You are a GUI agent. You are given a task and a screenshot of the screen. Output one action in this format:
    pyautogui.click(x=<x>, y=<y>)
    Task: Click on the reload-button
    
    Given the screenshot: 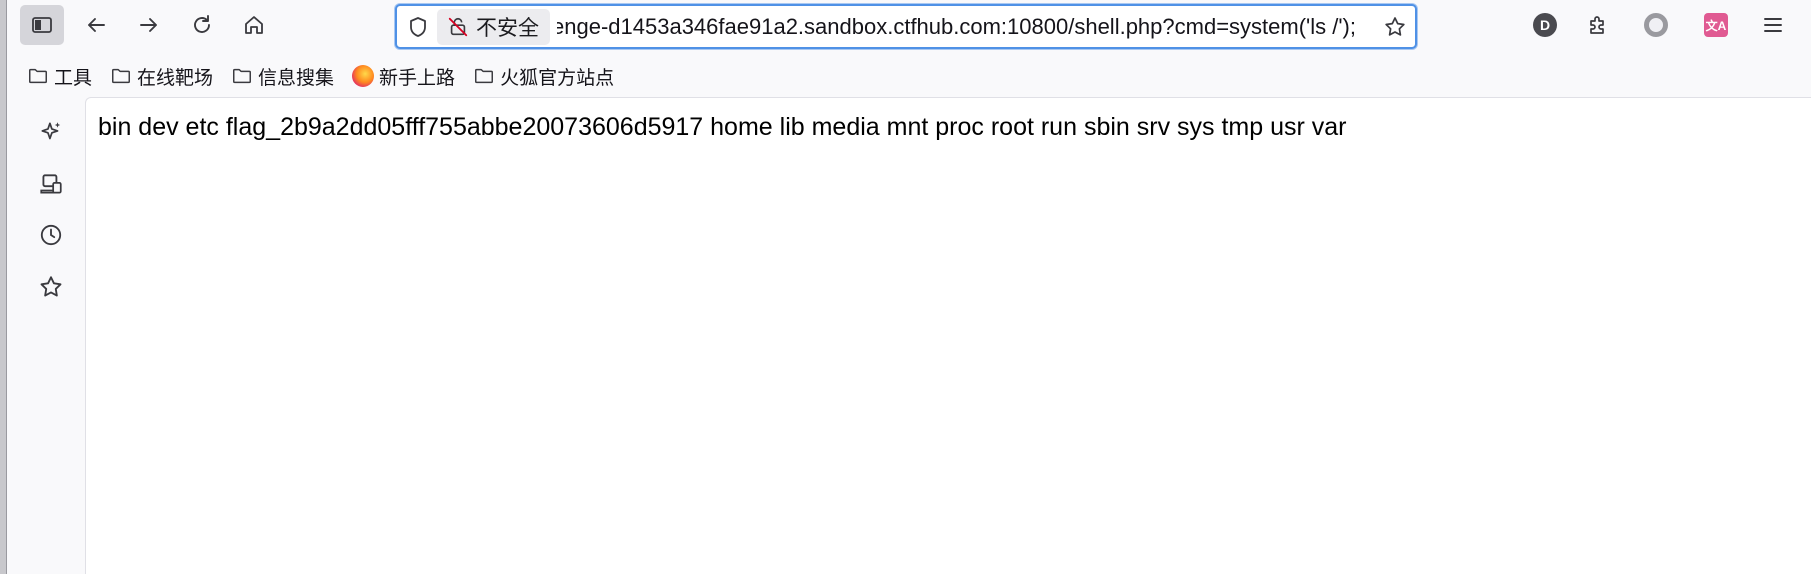 What is the action you would take?
    pyautogui.click(x=202, y=25)
    